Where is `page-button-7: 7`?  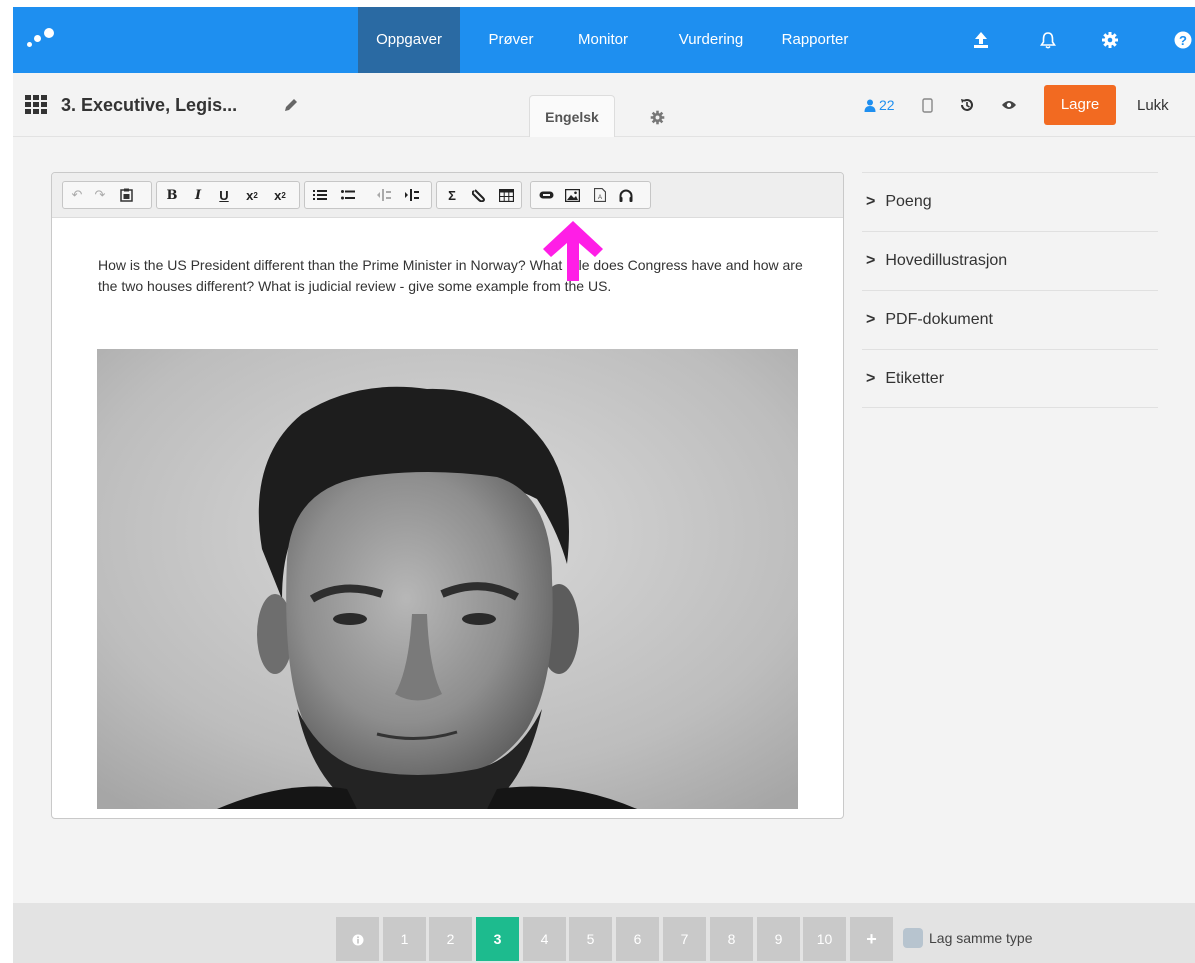
page-button-7: 7 is located at coordinates (684, 939).